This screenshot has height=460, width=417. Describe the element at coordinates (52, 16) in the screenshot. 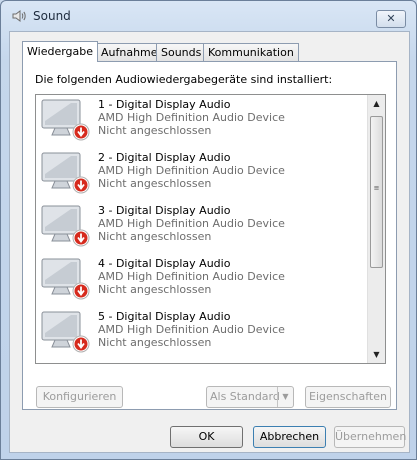

I see `window-title: Sound` at that location.